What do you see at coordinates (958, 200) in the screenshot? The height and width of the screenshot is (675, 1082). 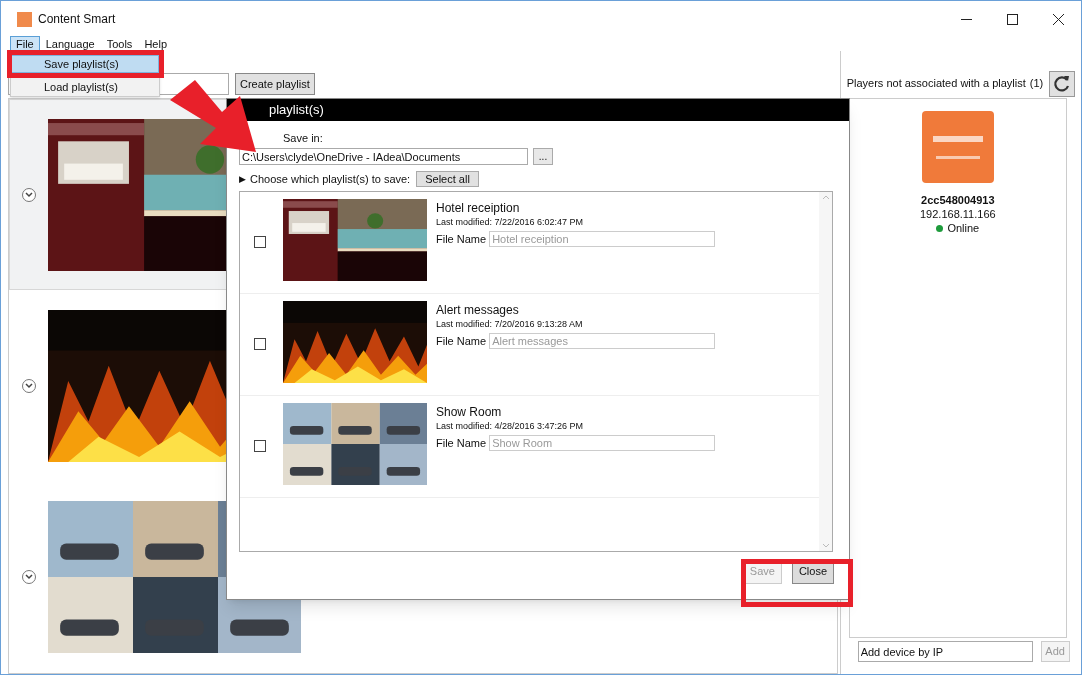 I see `player-name: 2cc548004913` at bounding box center [958, 200].